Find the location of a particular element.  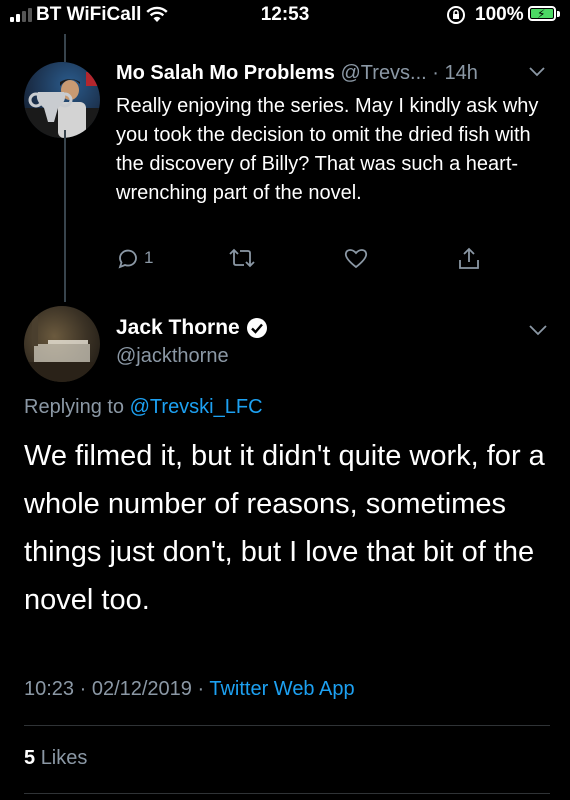

reply-button: 1 is located at coordinates (134, 258).